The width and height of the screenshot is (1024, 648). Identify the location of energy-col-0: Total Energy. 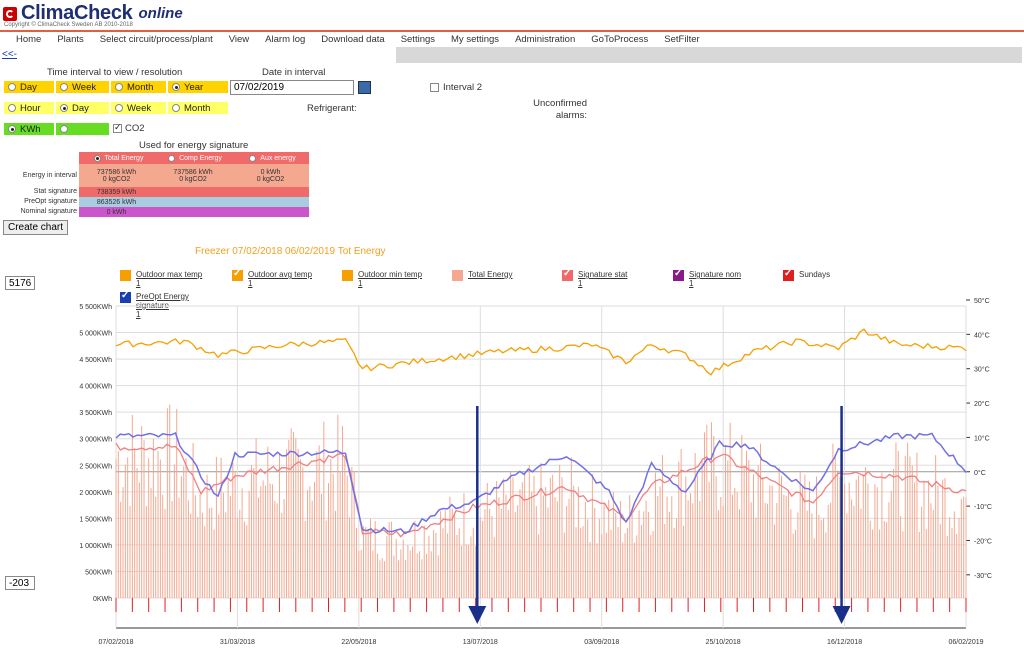
(116, 158).